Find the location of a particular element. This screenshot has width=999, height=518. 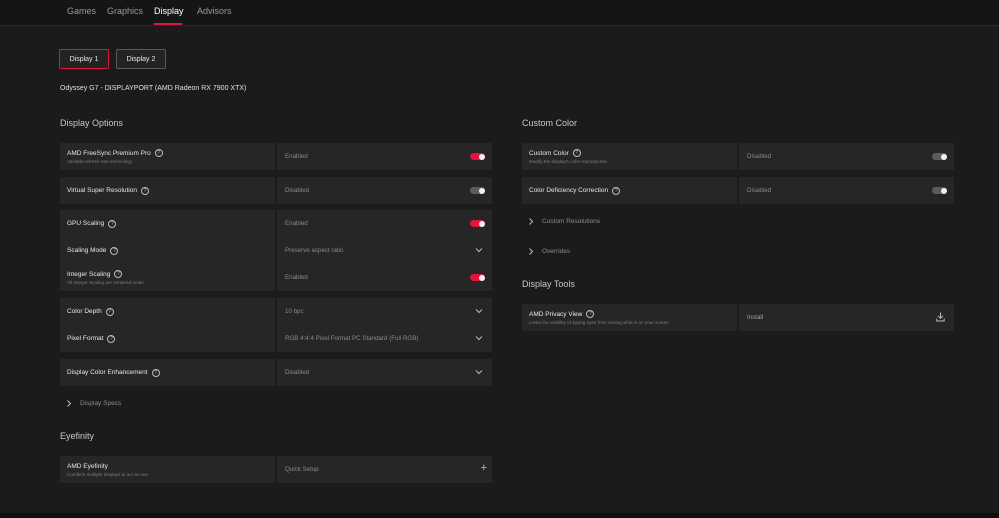

pixel-format-label: Pixel Format is located at coordinates (85, 338).